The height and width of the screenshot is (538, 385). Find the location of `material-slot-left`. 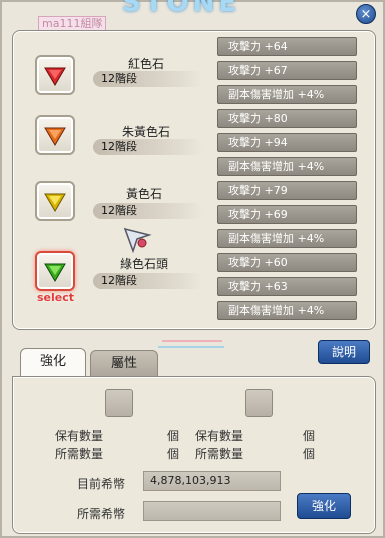

material-slot-left is located at coordinates (119, 403).